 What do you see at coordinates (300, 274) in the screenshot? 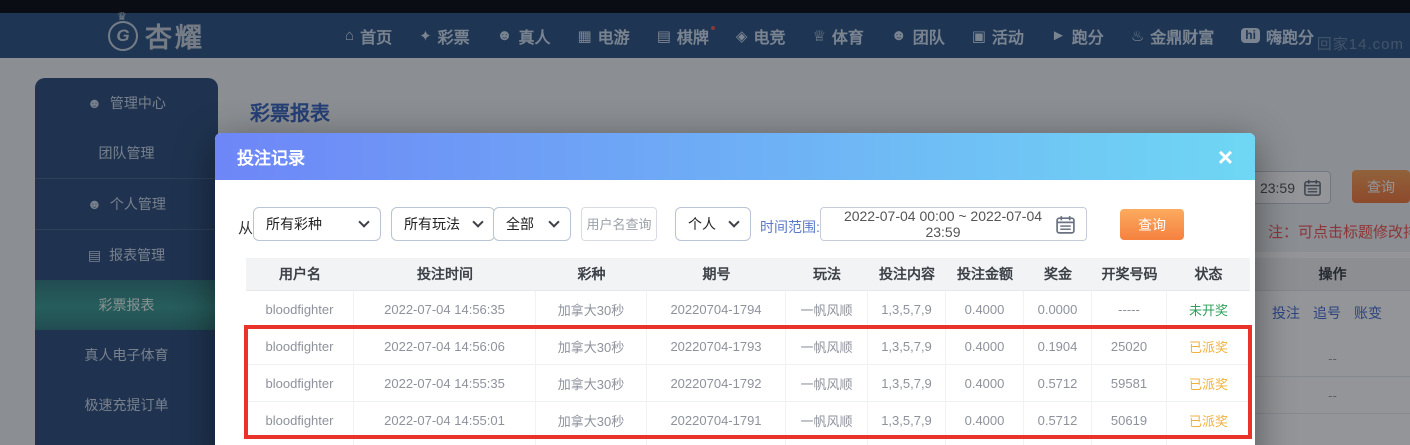
I see `column-header: 用户名` at bounding box center [300, 274].